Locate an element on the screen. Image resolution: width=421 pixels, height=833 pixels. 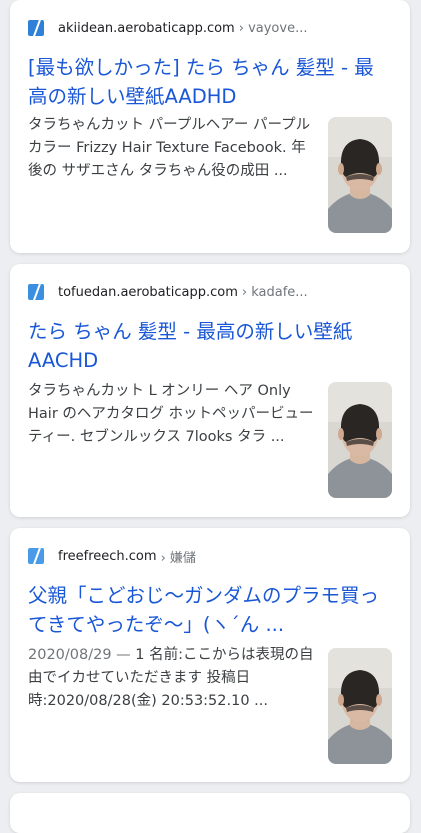
result-path: › 嫌儲 is located at coordinates (178, 558).